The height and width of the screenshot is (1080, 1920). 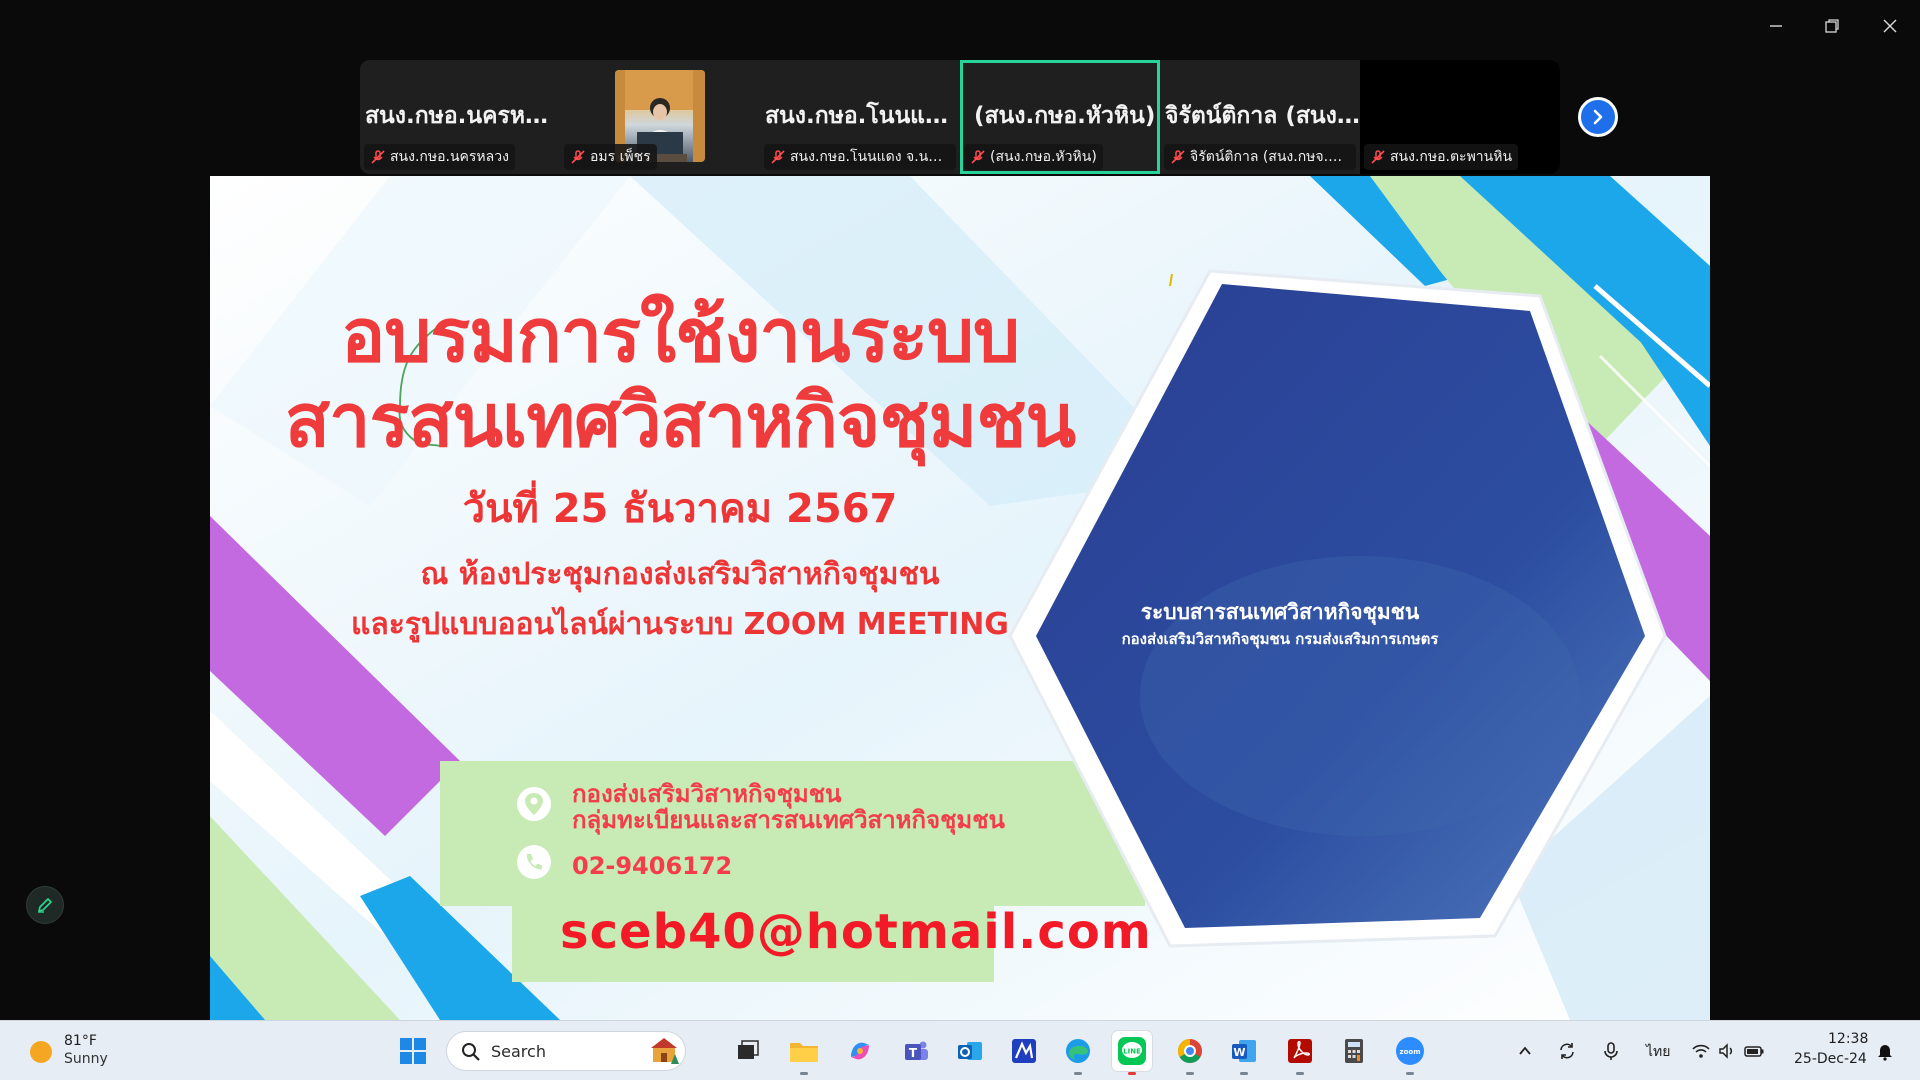 What do you see at coordinates (1280, 612) in the screenshot?
I see `hex-title: ระบบสารสนเทศวิสาหกิจชุมชน` at bounding box center [1280, 612].